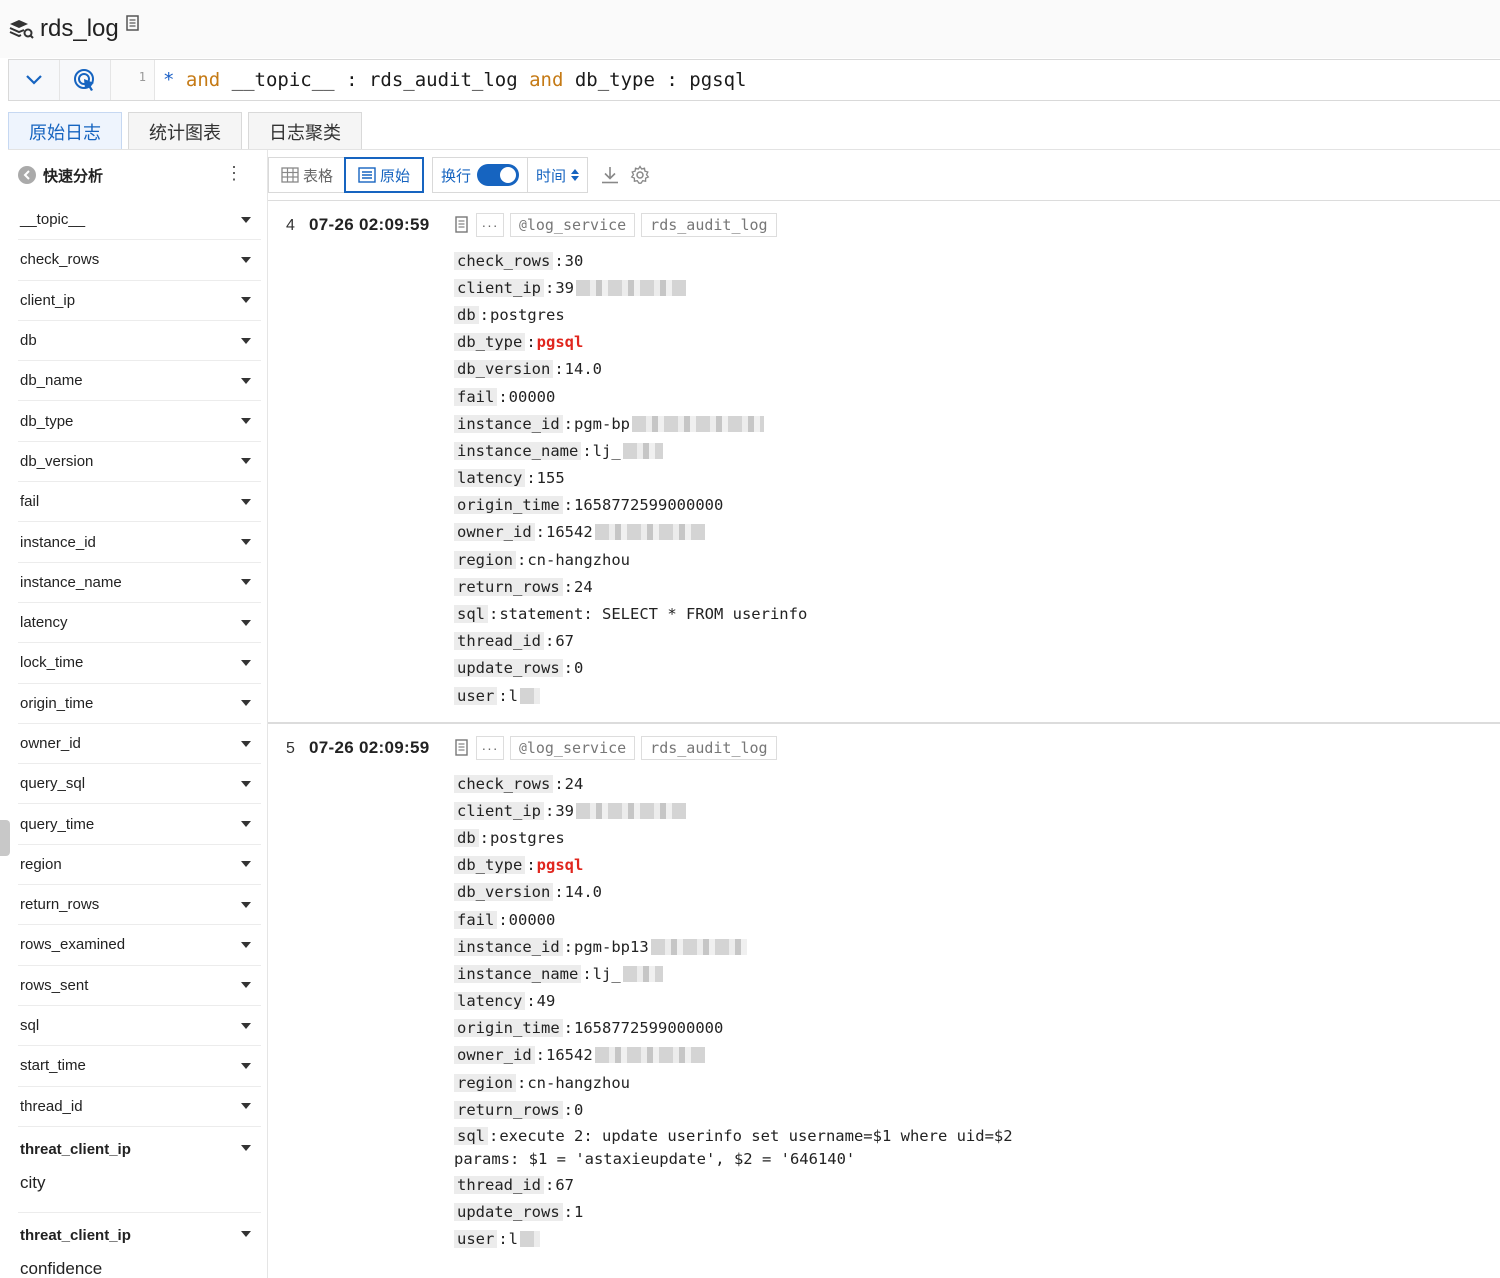 The height and width of the screenshot is (1278, 1500). I want to click on sidebar-field-item: rows_sent, so click(139, 986).